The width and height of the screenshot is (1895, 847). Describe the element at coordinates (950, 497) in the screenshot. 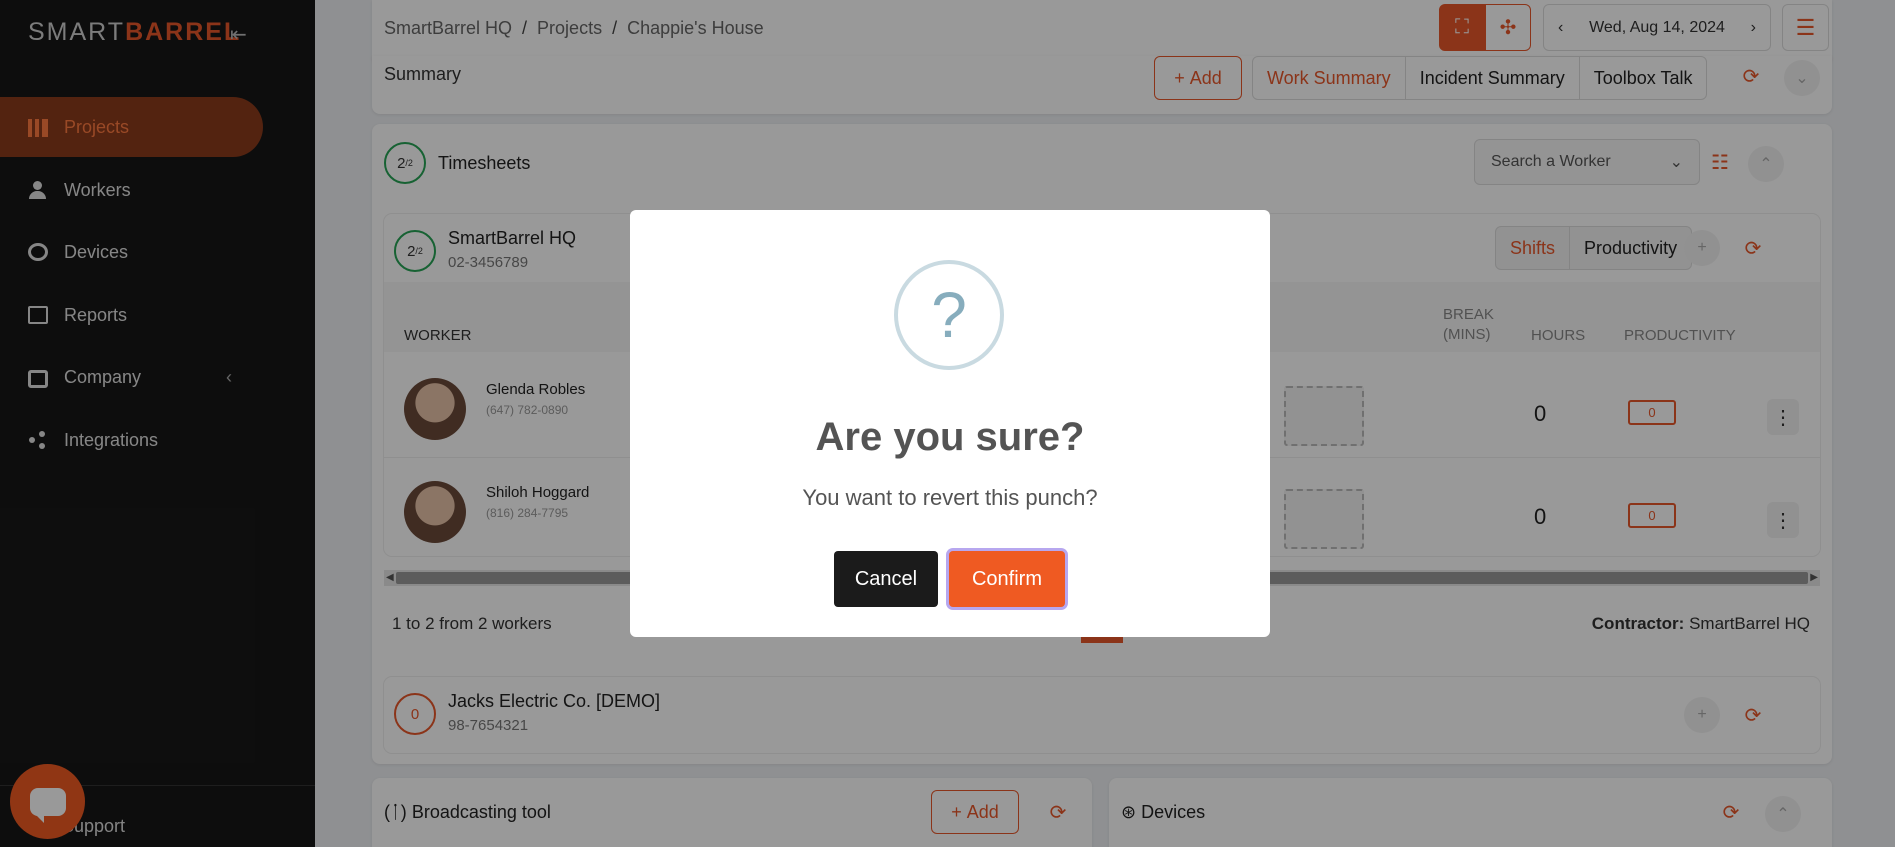

I see `dialog-message: You want to revert this punch?` at that location.